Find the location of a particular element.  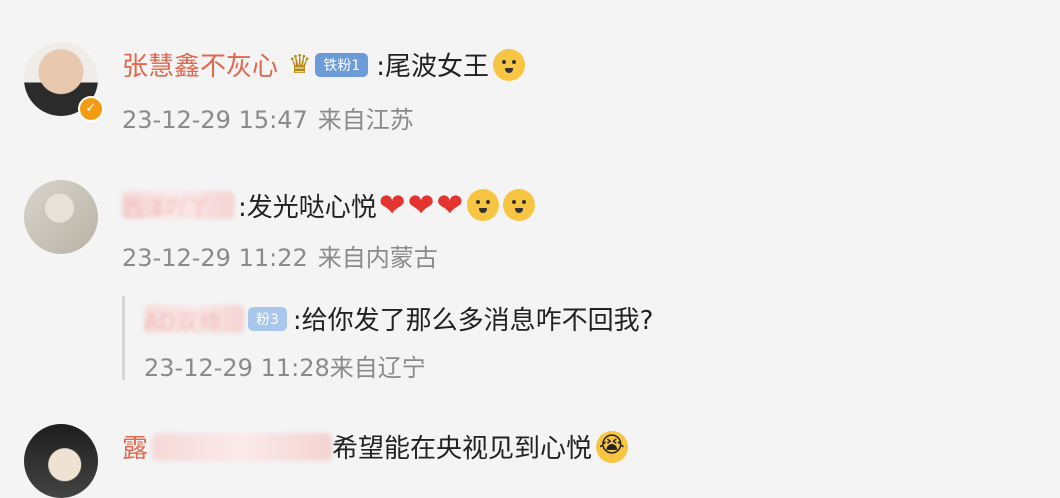

location: 来自内蒙古 is located at coordinates (377, 258).